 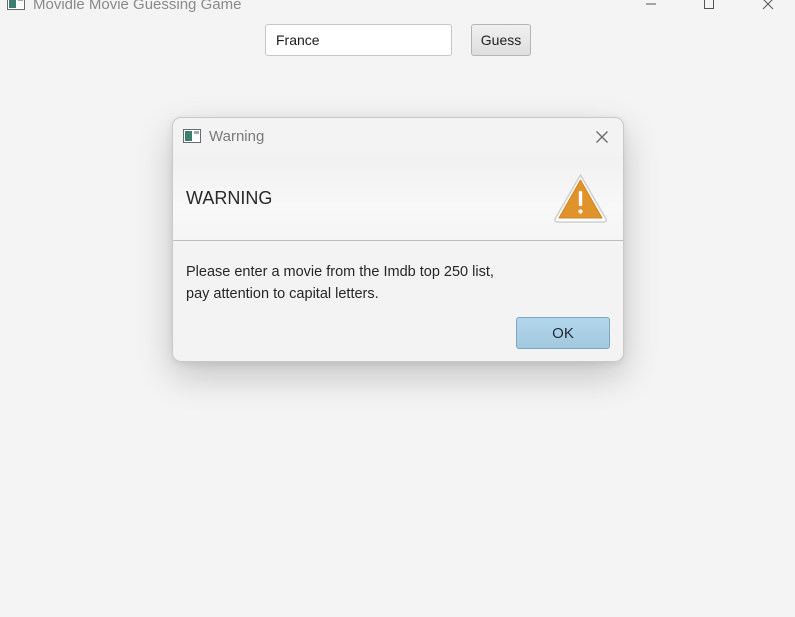 I want to click on dialog-close-button, so click(x=602, y=137).